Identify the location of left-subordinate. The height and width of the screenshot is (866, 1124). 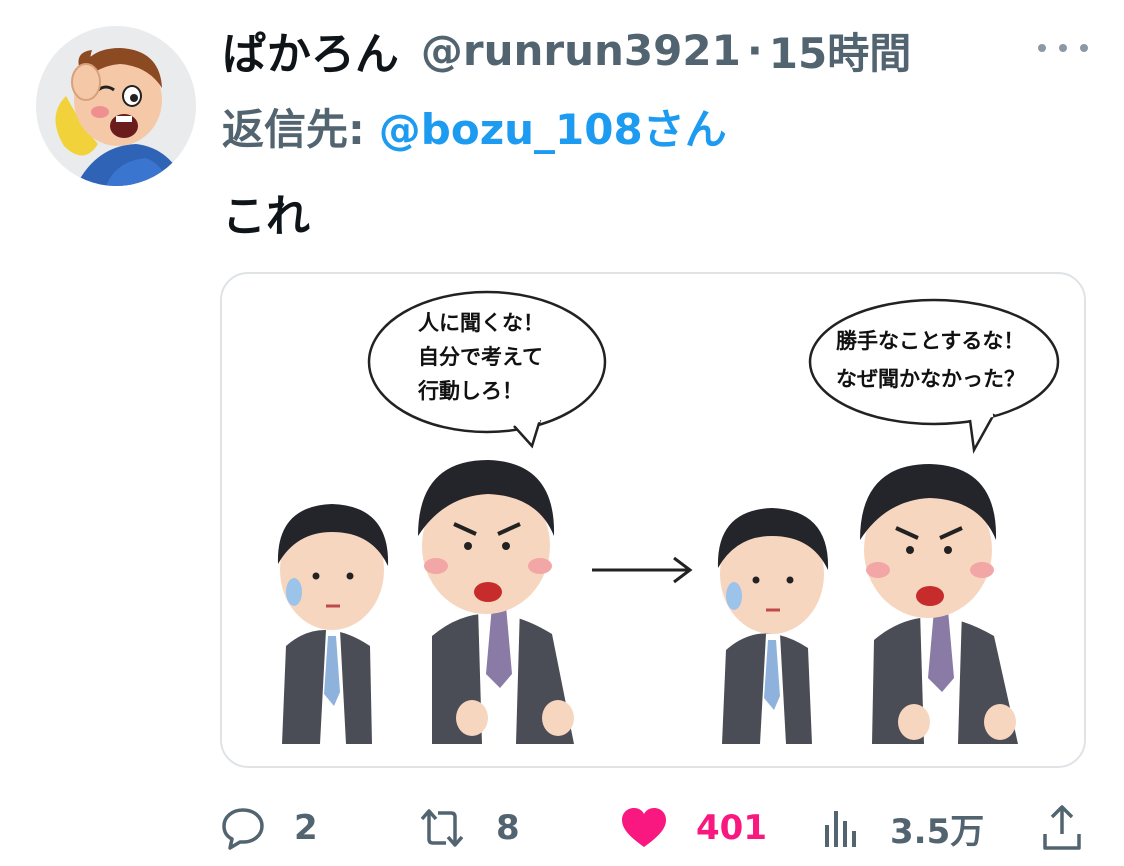
(333, 624).